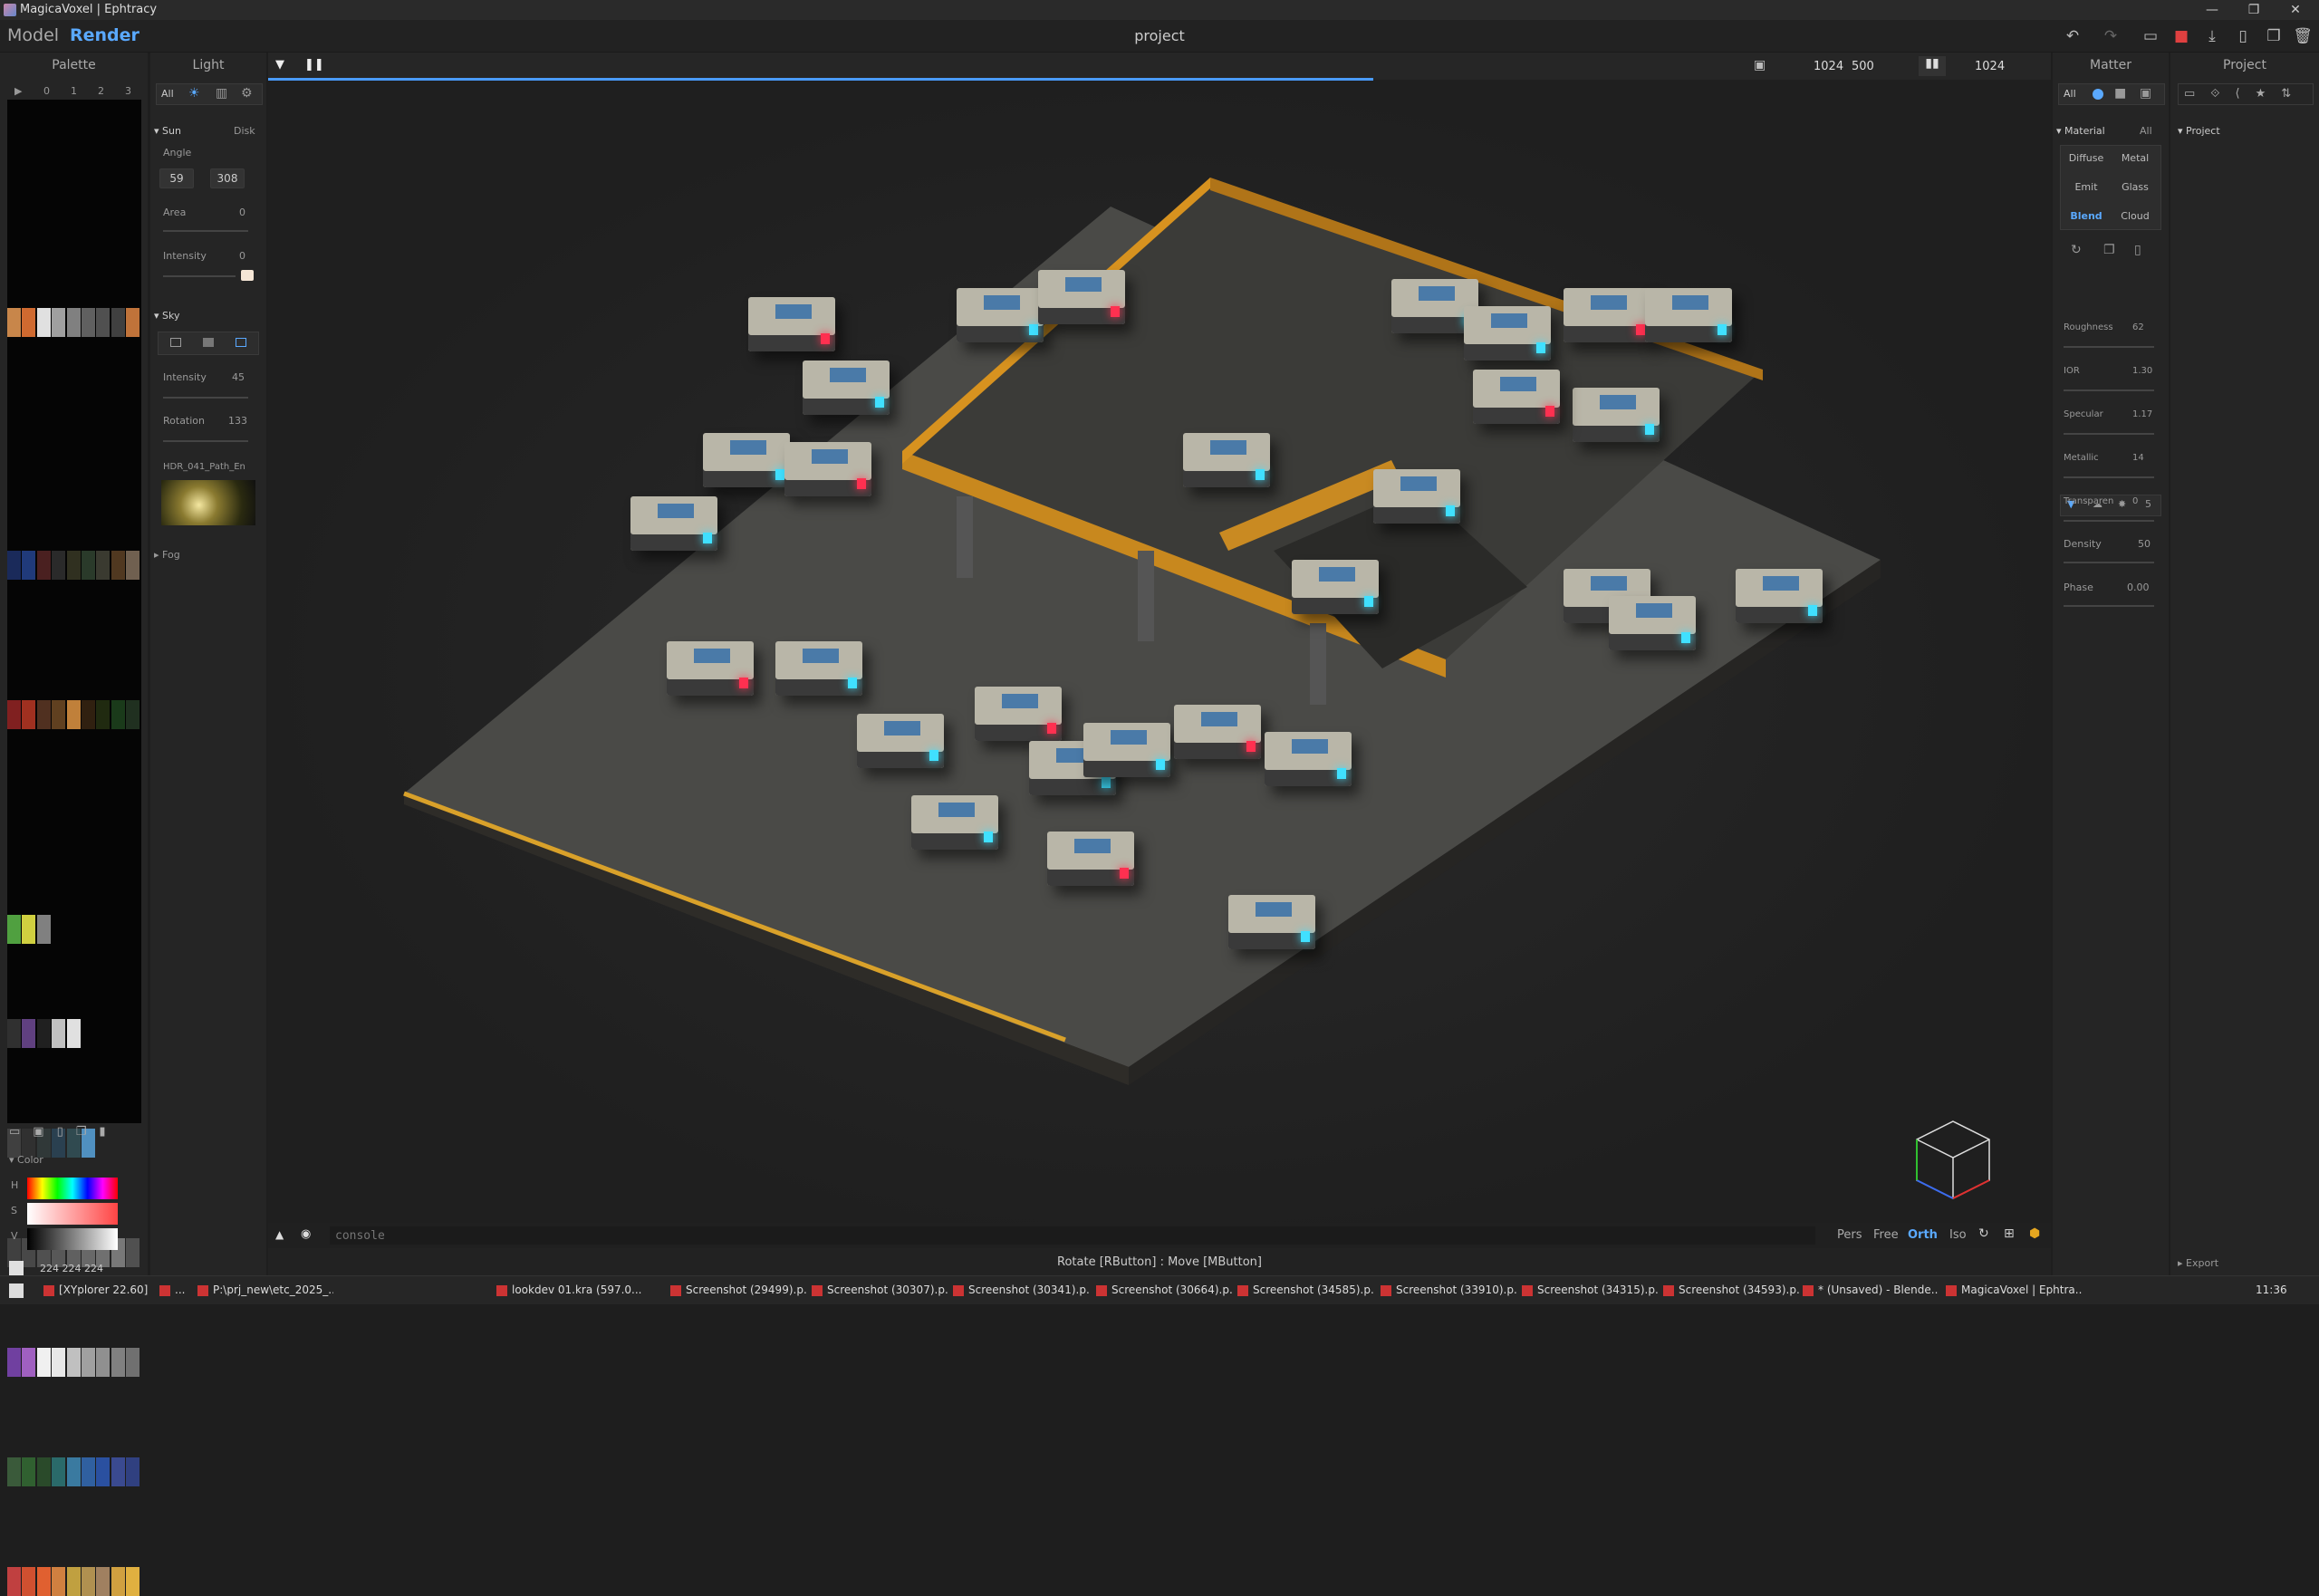 This screenshot has height=1596, width=2319. What do you see at coordinates (16, 1268) in the screenshot?
I see `current-color-swatch` at bounding box center [16, 1268].